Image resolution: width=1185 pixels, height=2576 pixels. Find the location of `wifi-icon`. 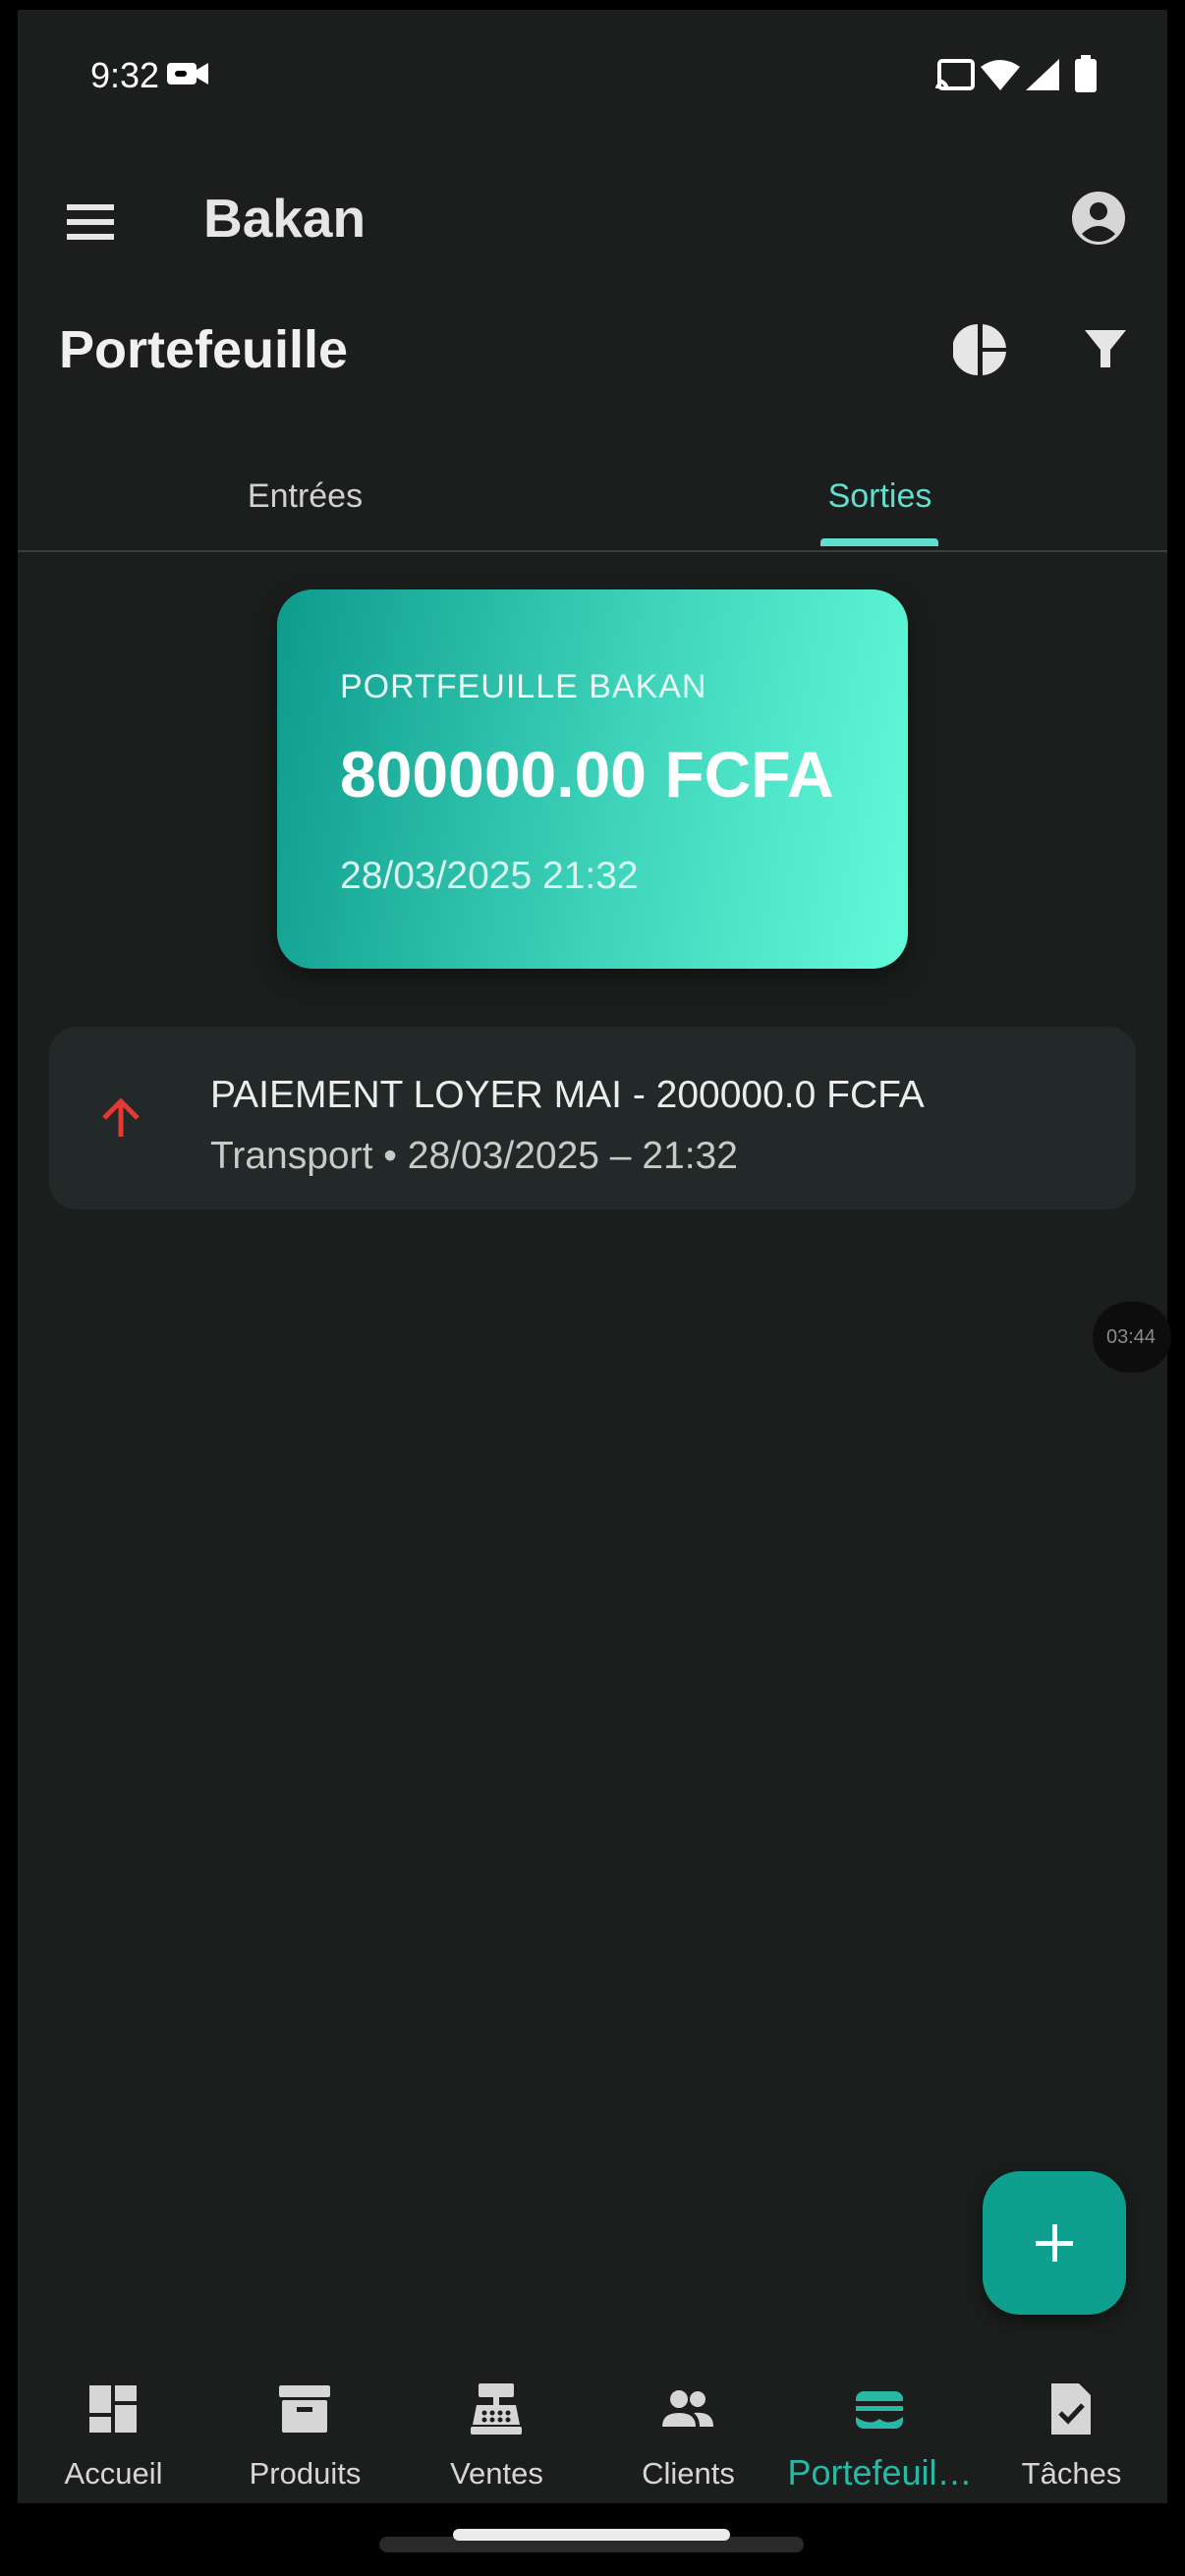

wifi-icon is located at coordinates (1001, 75).